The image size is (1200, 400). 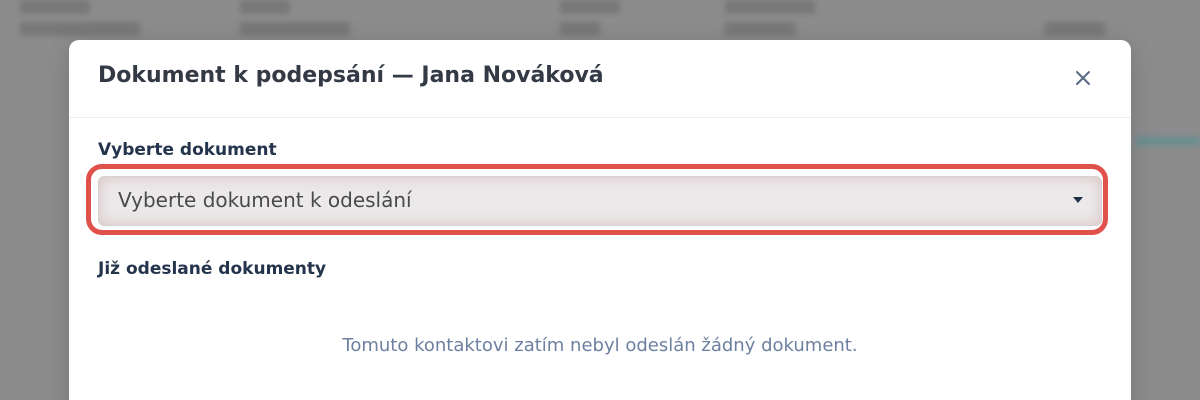 I want to click on close-icon, so click(x=1083, y=78).